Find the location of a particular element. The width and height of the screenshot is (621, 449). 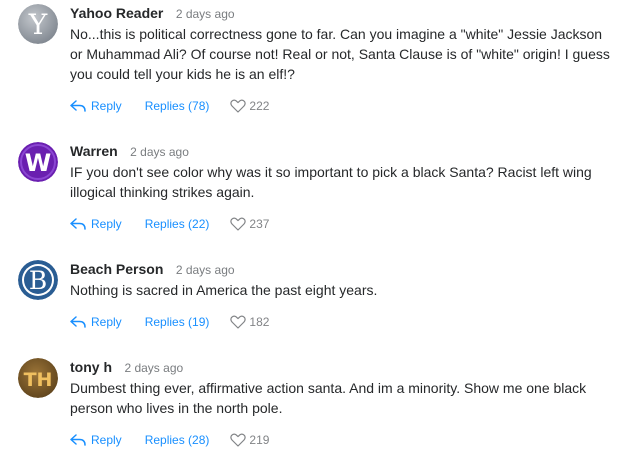

like-button: 237 is located at coordinates (249, 224).